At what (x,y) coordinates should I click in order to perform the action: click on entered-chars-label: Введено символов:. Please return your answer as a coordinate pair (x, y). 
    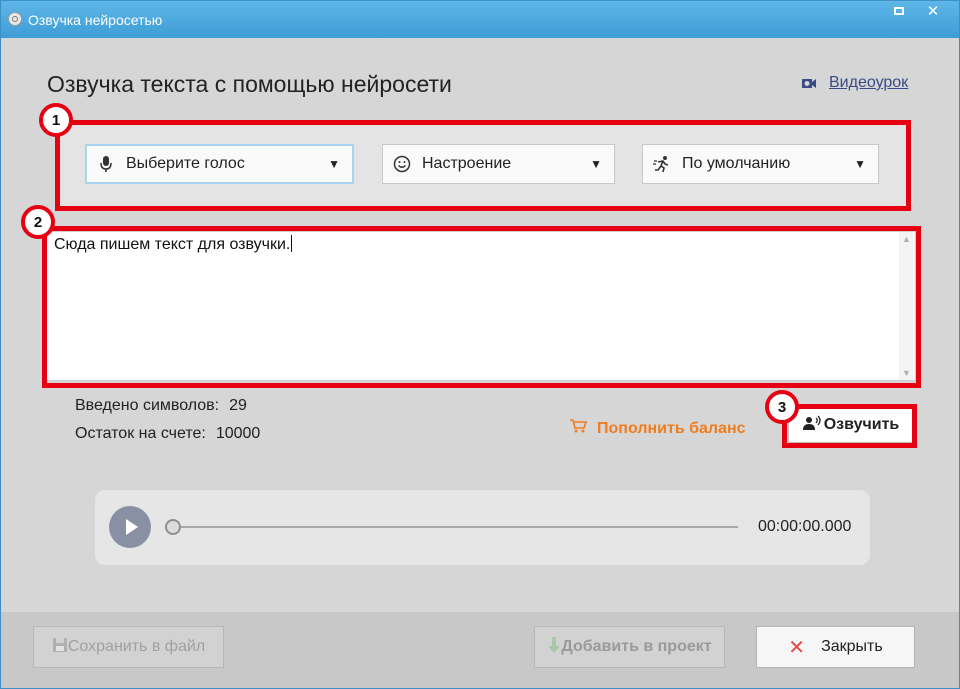
    Looking at the image, I should click on (147, 405).